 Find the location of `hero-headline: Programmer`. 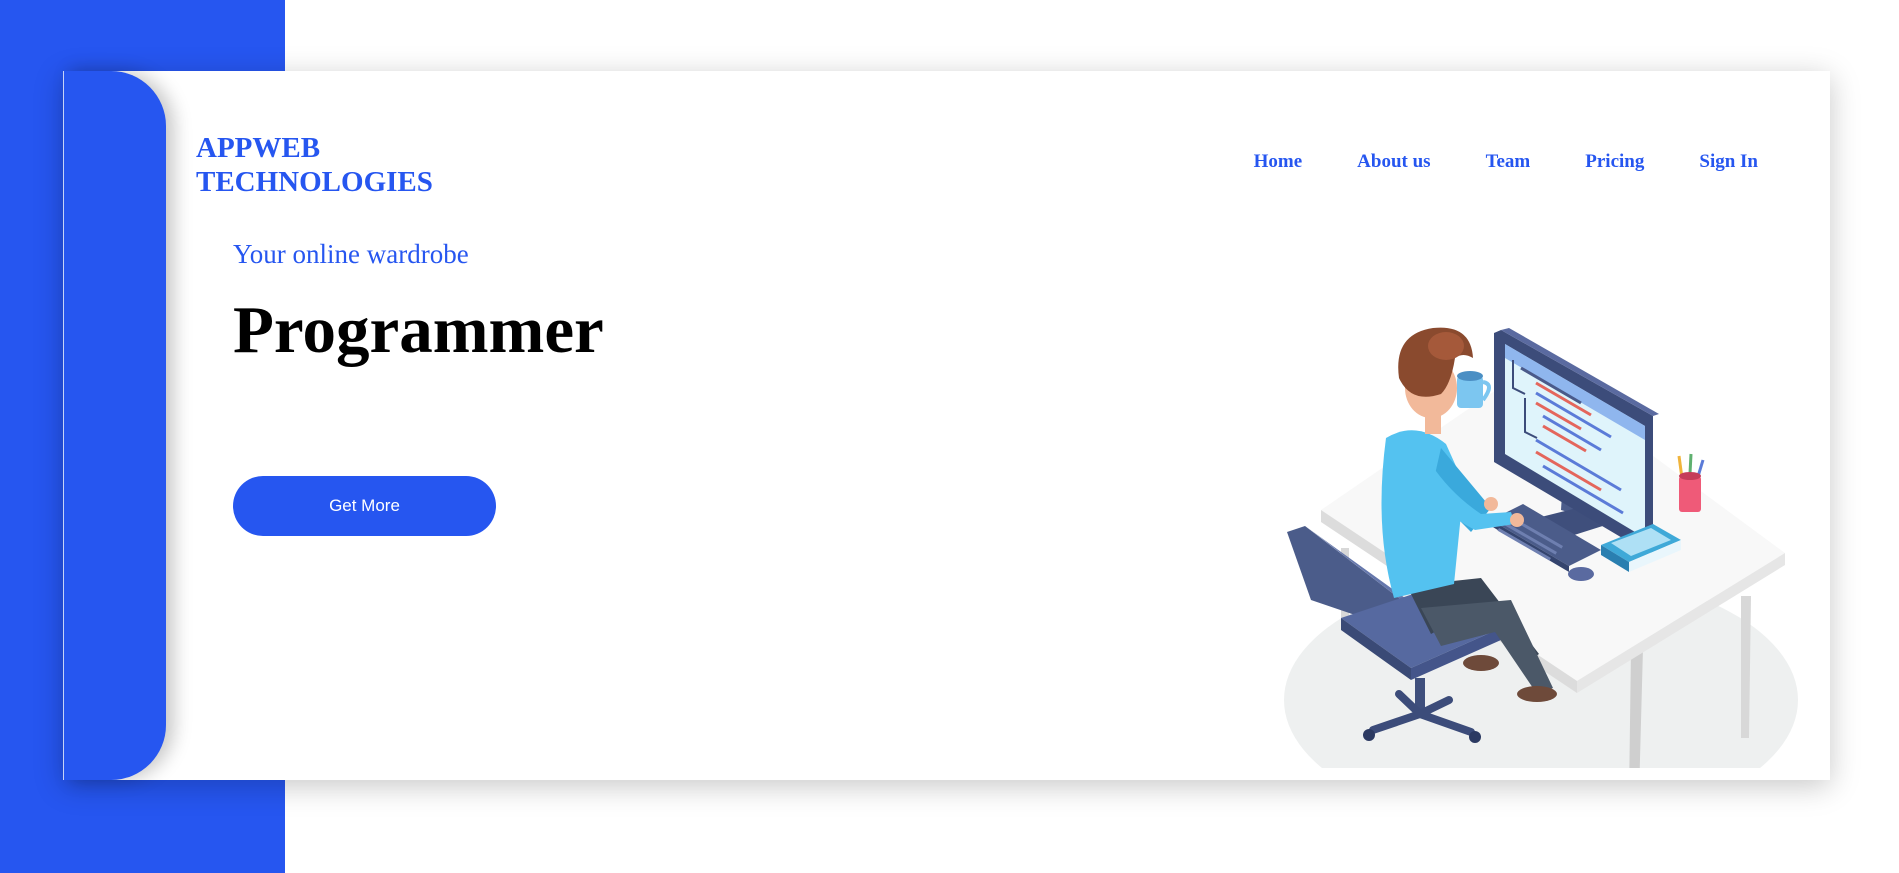

hero-headline: Programmer is located at coordinates (418, 330).